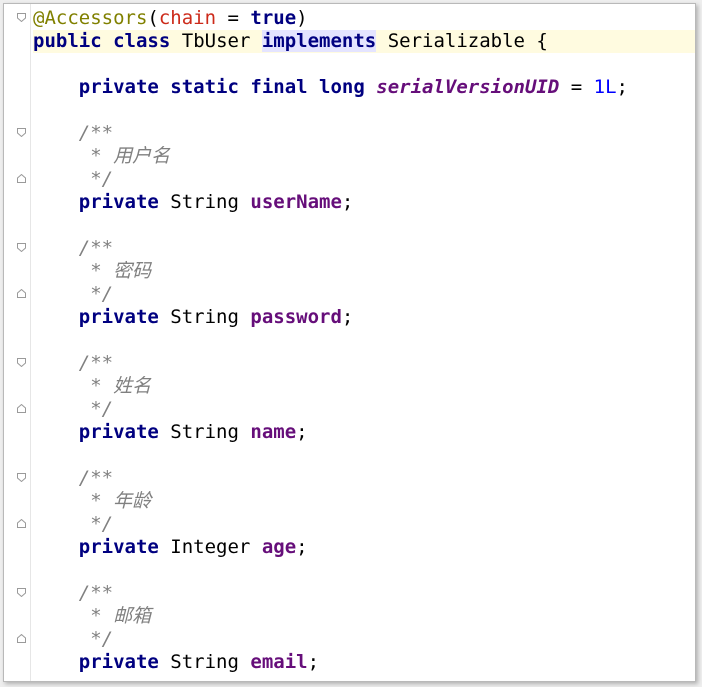 The width and height of the screenshot is (702, 687). What do you see at coordinates (216, 41) in the screenshot?
I see `class-name: TbUser` at bounding box center [216, 41].